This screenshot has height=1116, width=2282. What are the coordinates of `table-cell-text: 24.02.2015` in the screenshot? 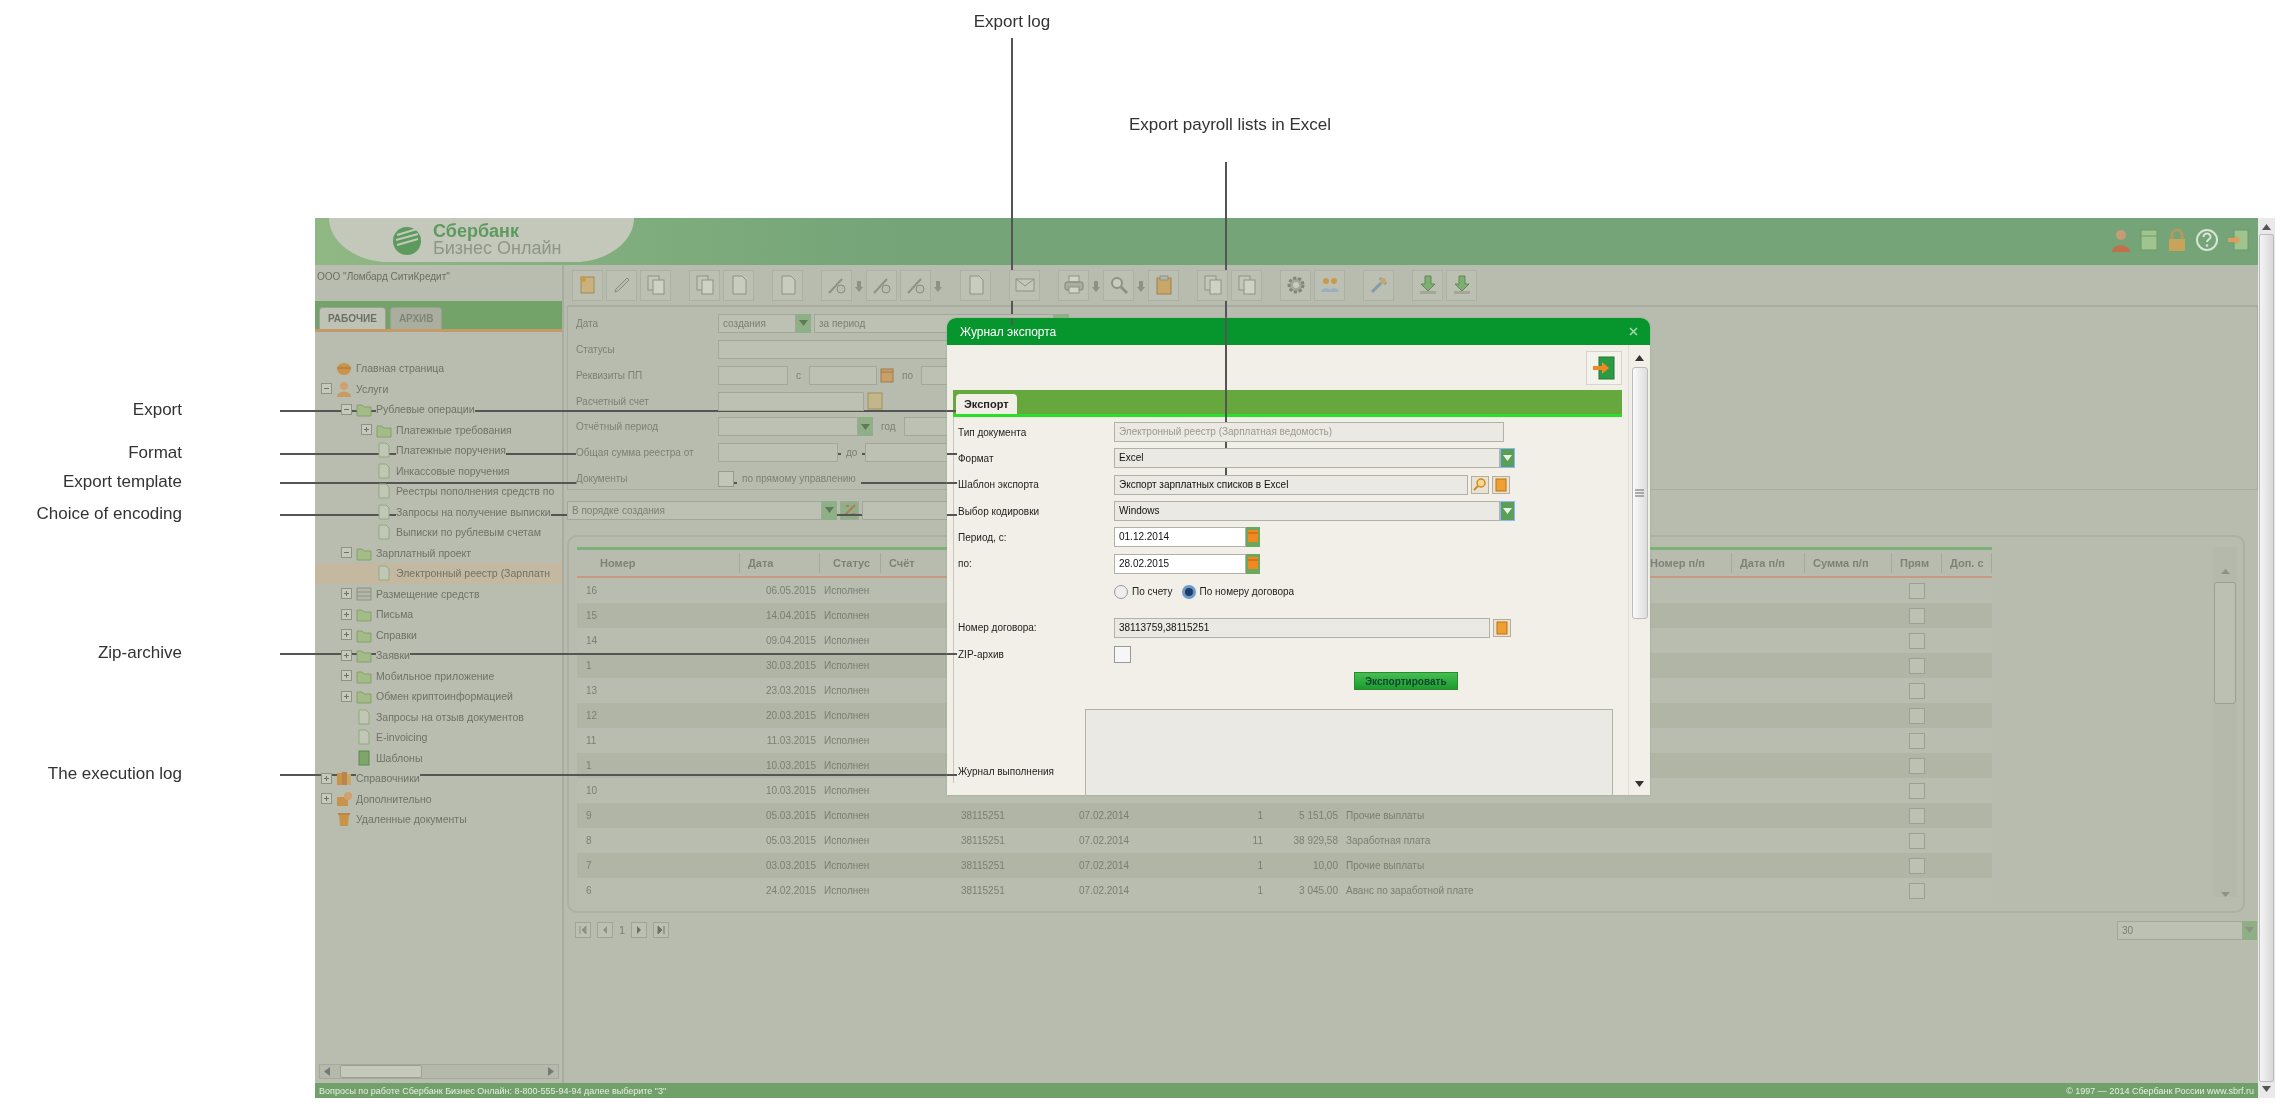 It's located at (790, 890).